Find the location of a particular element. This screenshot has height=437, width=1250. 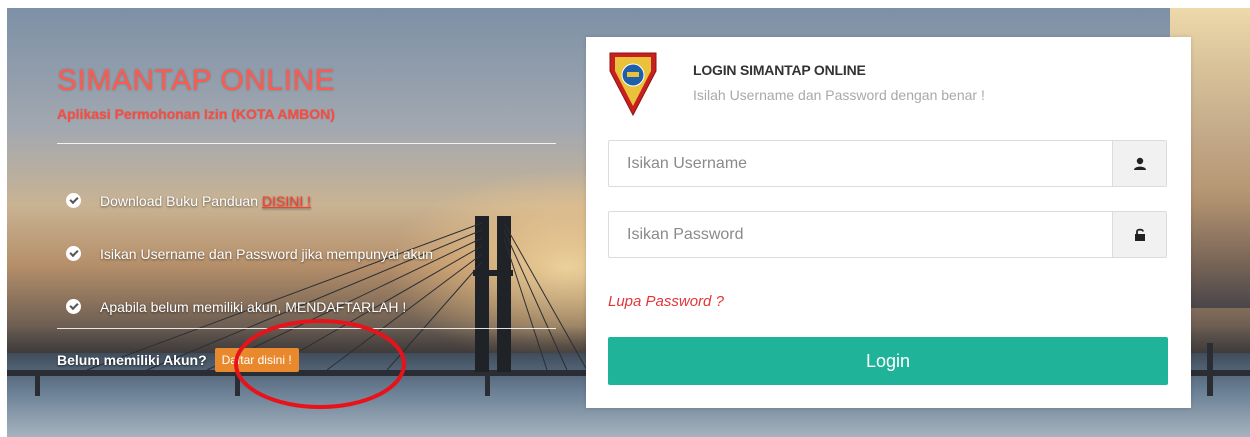

info-text-download: Download Buku Panduan is located at coordinates (179, 200).